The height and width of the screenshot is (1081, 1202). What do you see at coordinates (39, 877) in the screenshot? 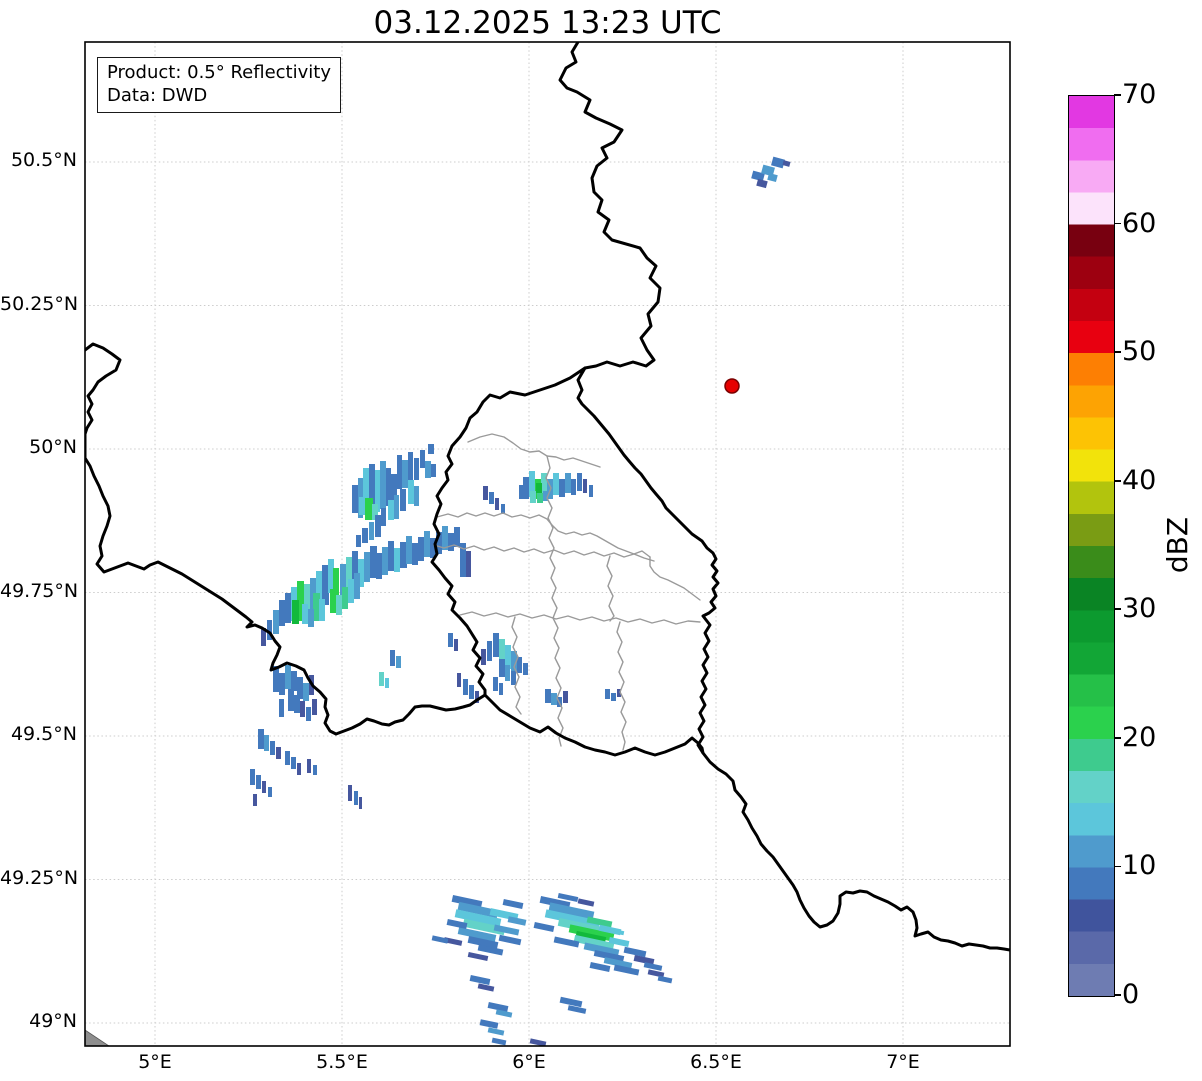
I see `y-tick-label: 49.25°N` at bounding box center [39, 877].